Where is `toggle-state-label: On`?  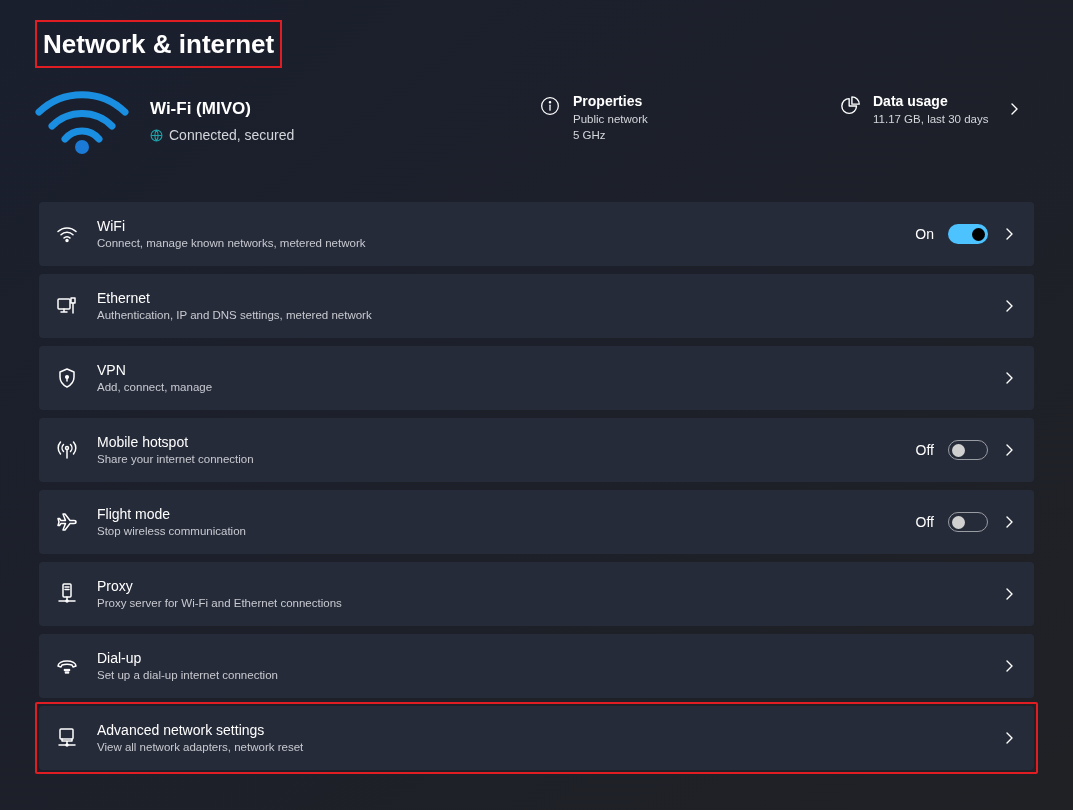
toggle-state-label: On is located at coordinates (924, 234).